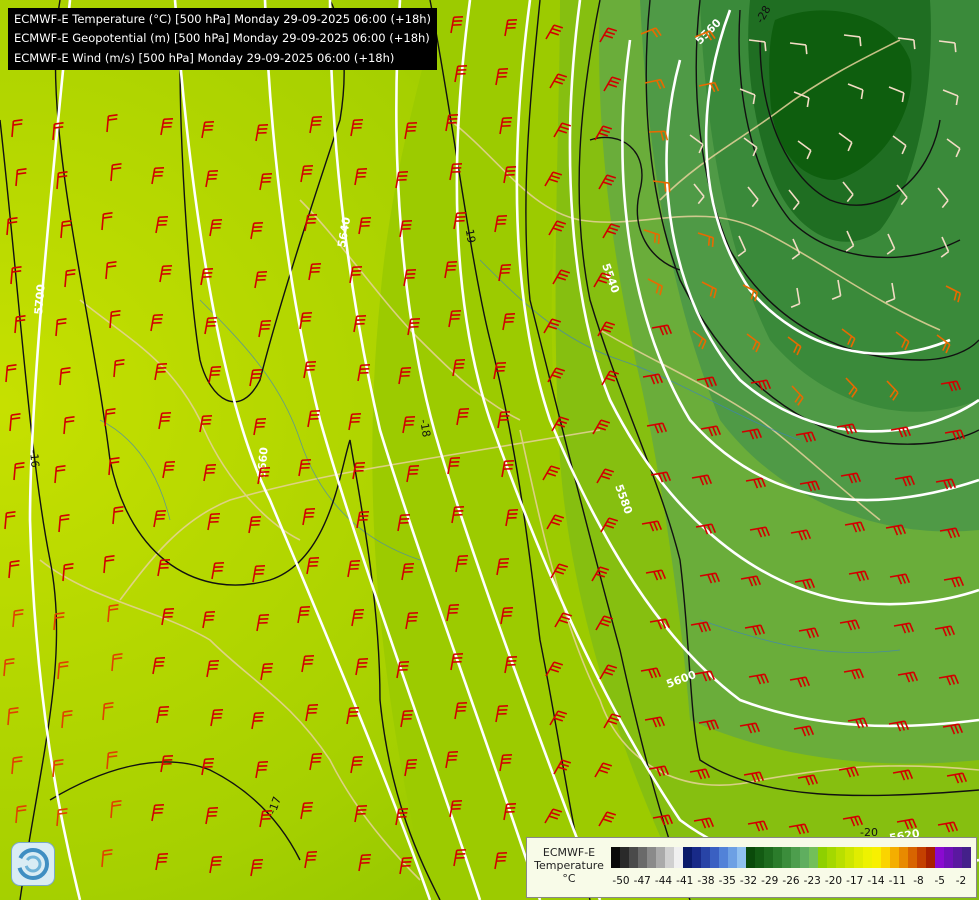  Describe the element at coordinates (727, 881) in the screenshot. I see `legend-tick-label: -35` at that location.